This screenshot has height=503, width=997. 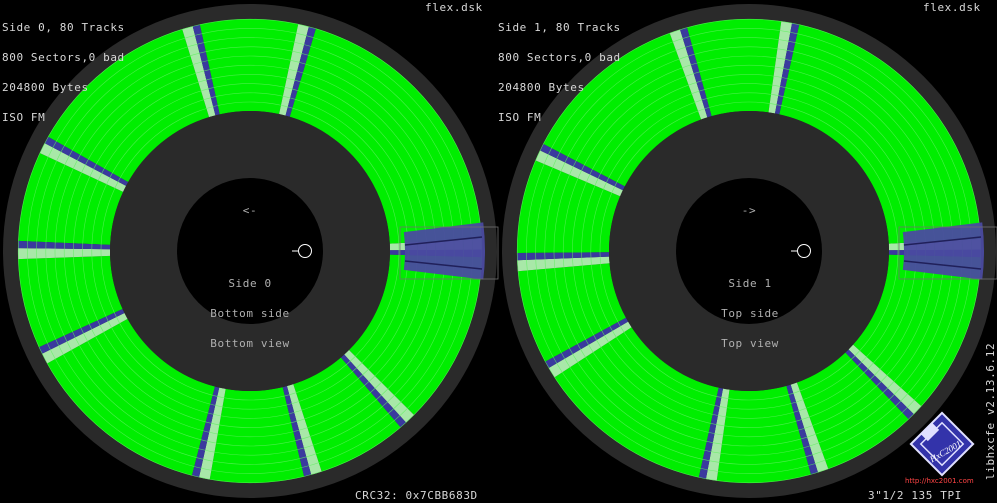 What do you see at coordinates (24, 117) in the screenshot?
I see `disk0-info-line-encoding: ISO FM` at bounding box center [24, 117].